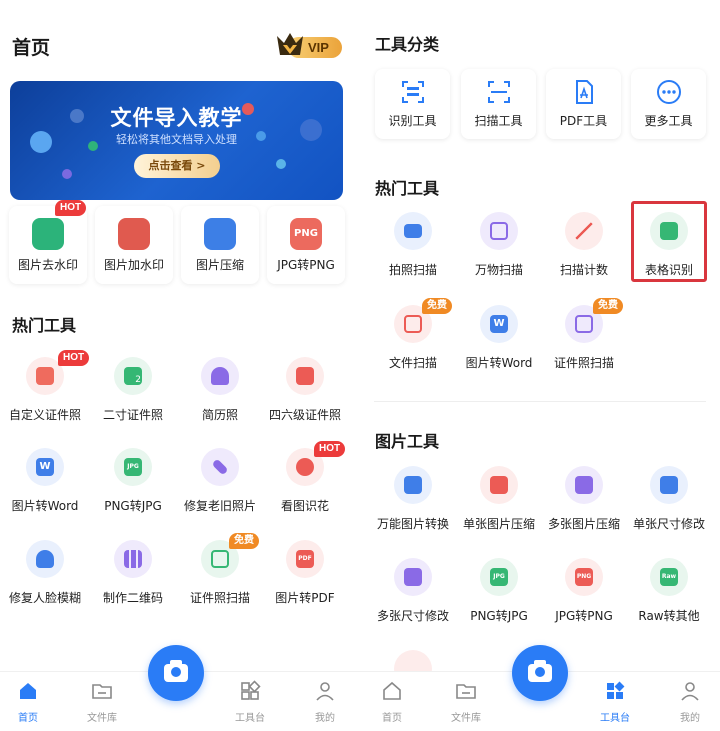 The image size is (720, 731). What do you see at coordinates (413, 343) in the screenshot?
I see `tool-document-scan: 文件扫描 免费` at bounding box center [413, 343].